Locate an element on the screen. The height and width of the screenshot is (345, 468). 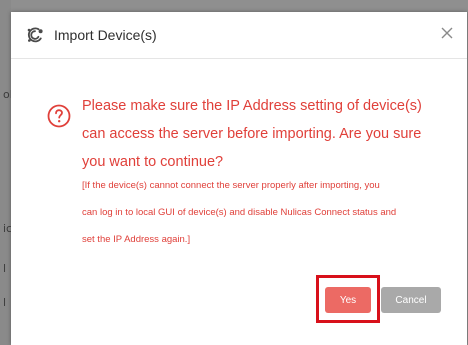
question-icon is located at coordinates (59, 116).